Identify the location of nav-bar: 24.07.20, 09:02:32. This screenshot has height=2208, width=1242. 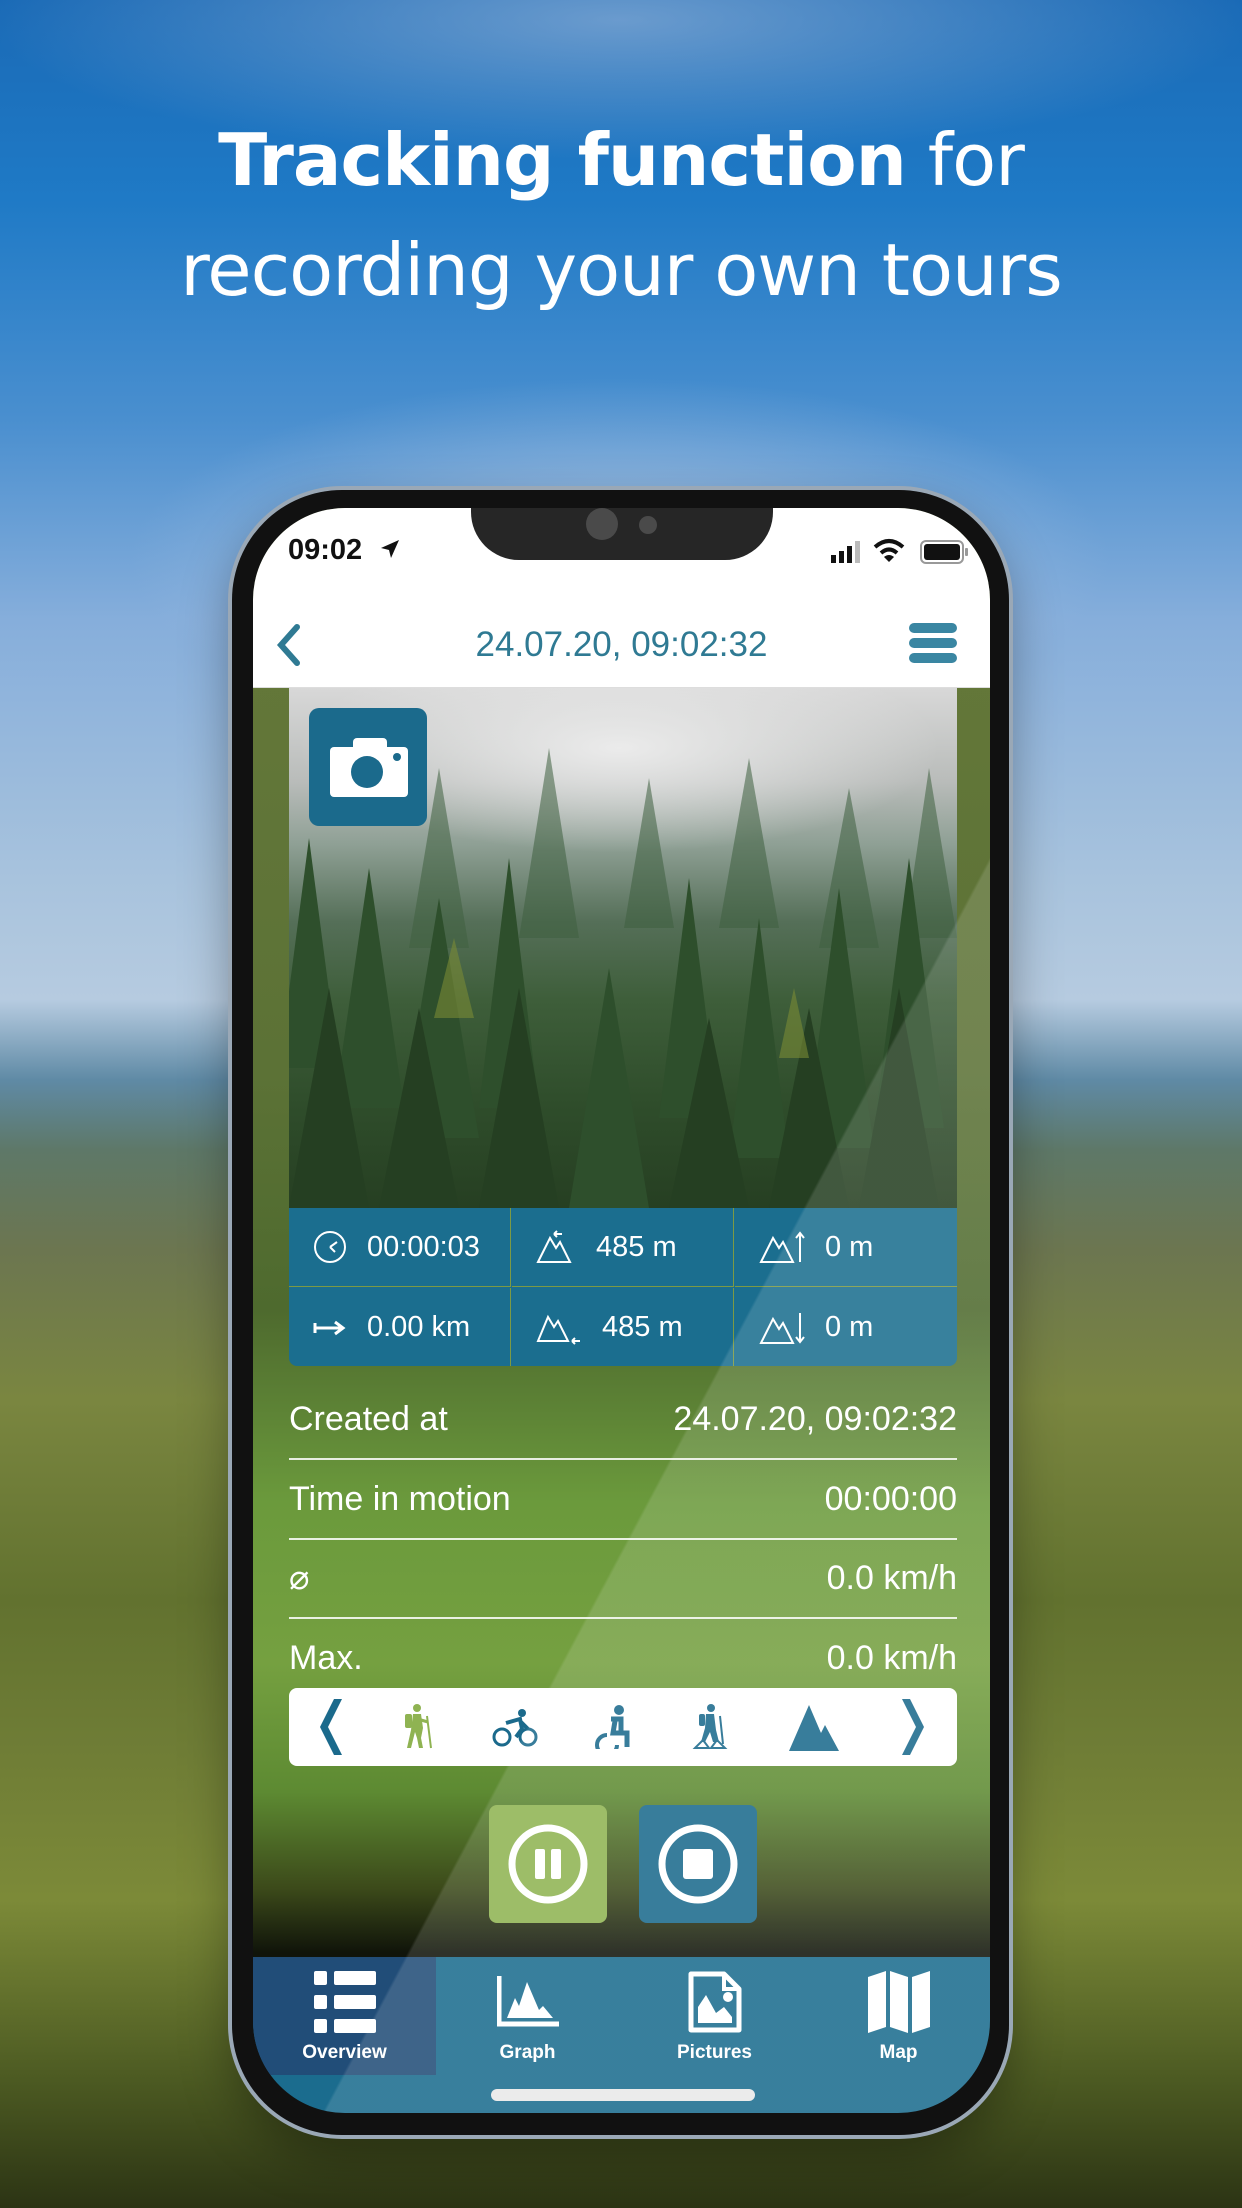
(621, 645).